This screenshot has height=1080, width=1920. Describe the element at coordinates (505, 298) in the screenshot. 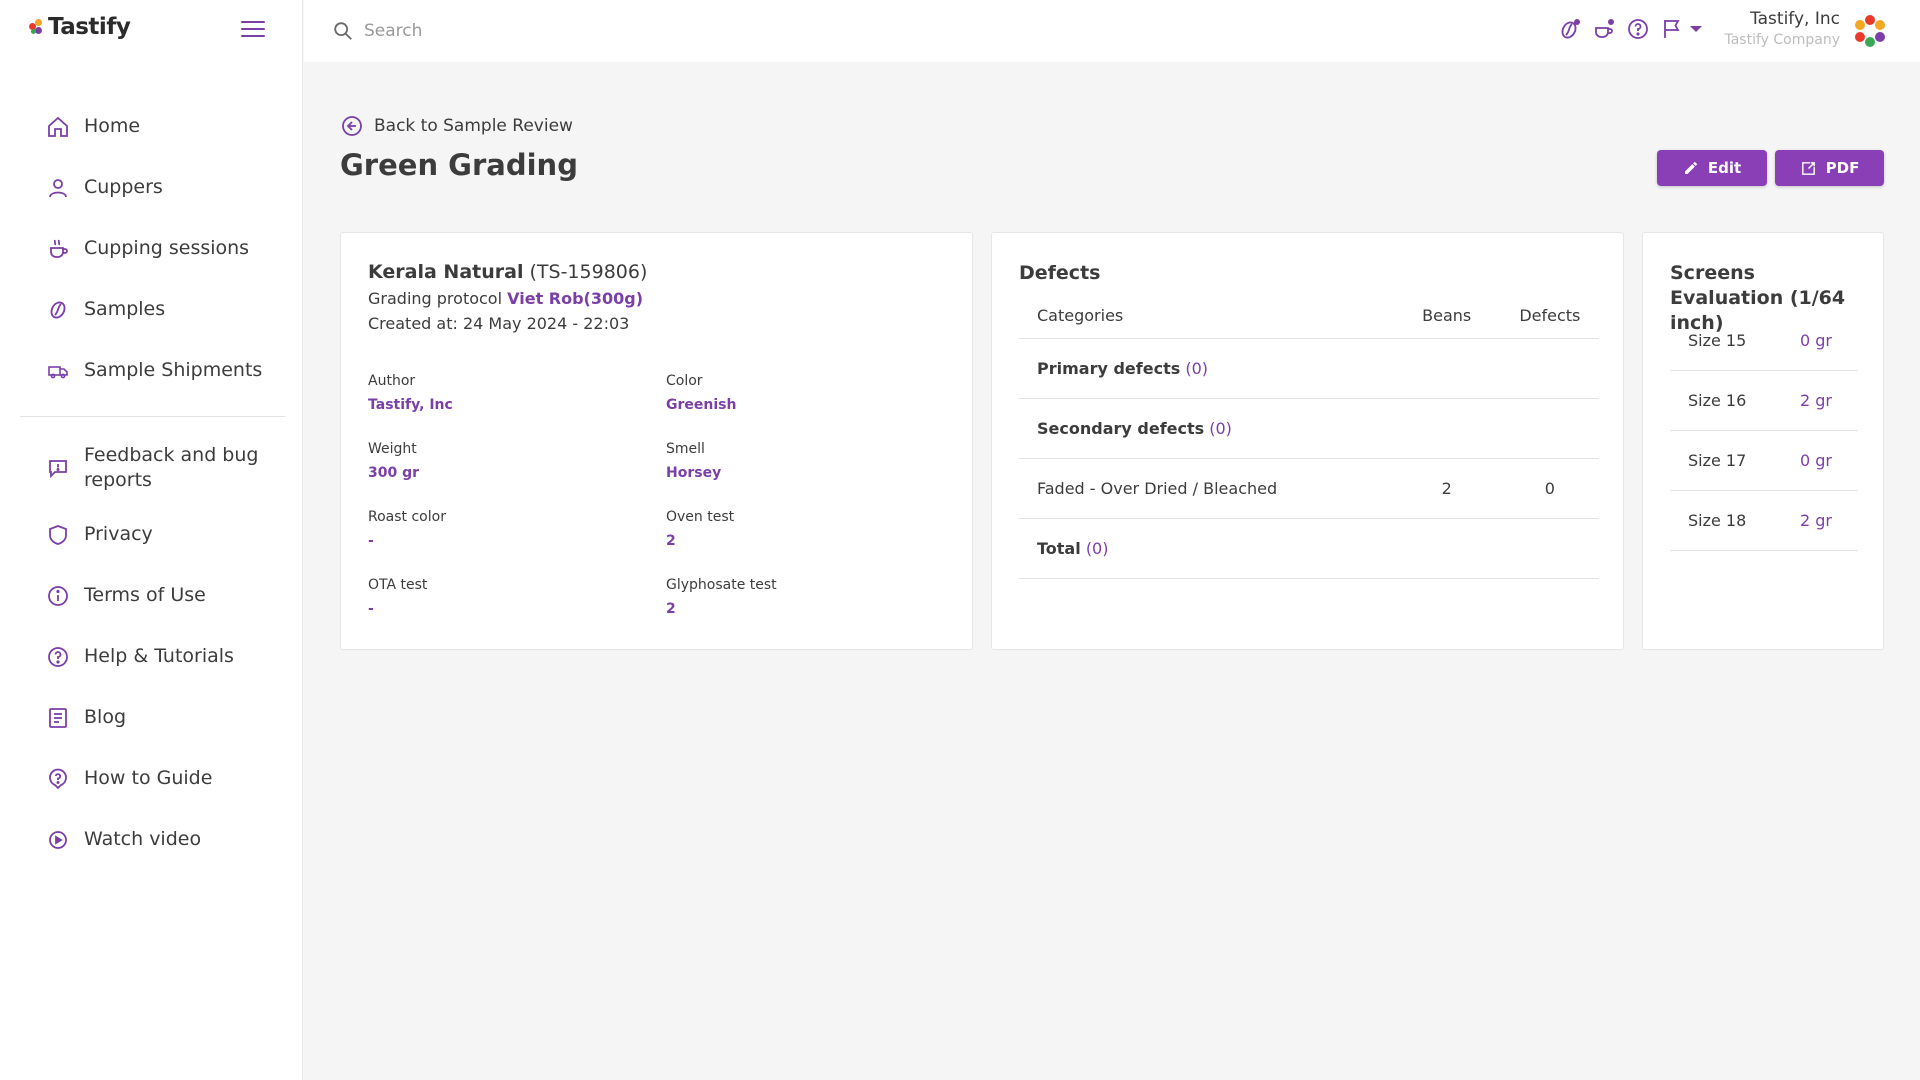

I see `grading-protocol: Grading protocol Viet Rob(300g)` at that location.